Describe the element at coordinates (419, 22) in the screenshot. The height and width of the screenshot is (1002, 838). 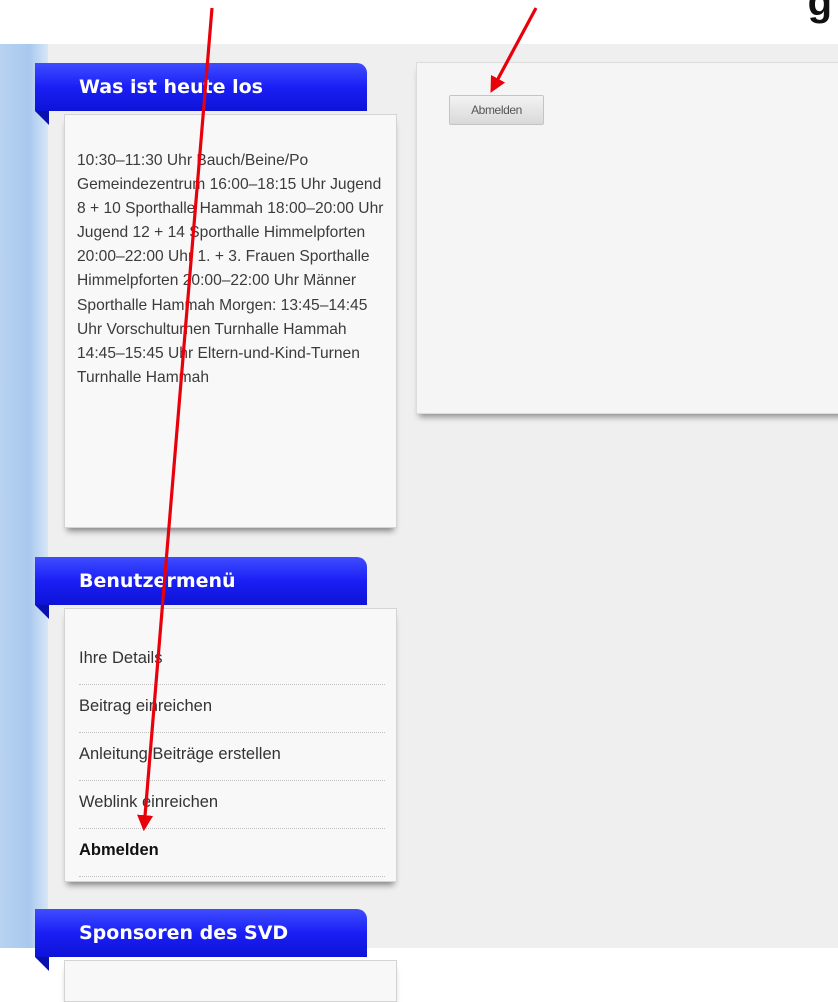
I see `top-strip: g` at that location.